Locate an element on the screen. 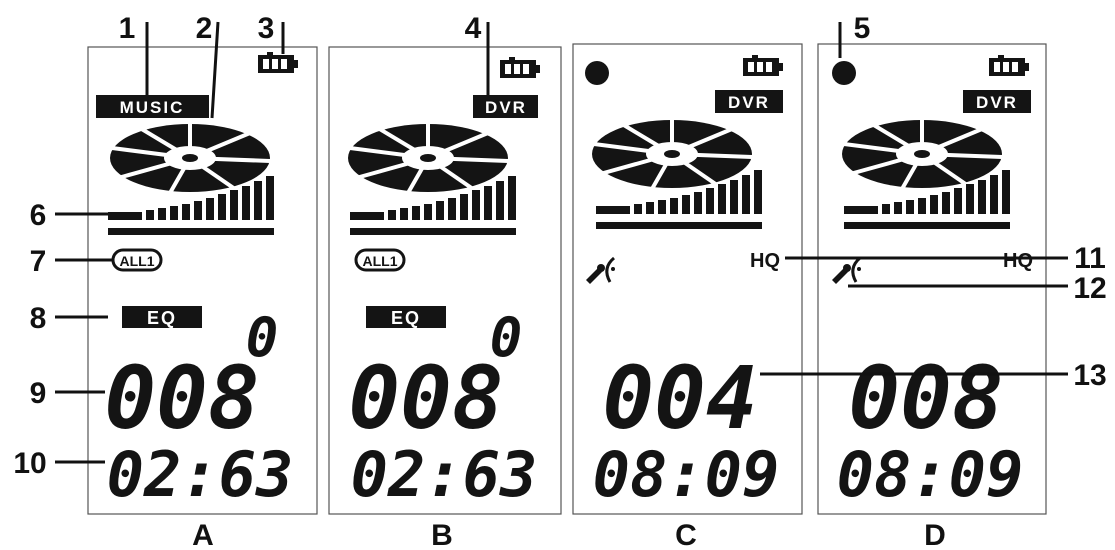 The image size is (1115, 550). callout-9: 9 is located at coordinates (38, 393).